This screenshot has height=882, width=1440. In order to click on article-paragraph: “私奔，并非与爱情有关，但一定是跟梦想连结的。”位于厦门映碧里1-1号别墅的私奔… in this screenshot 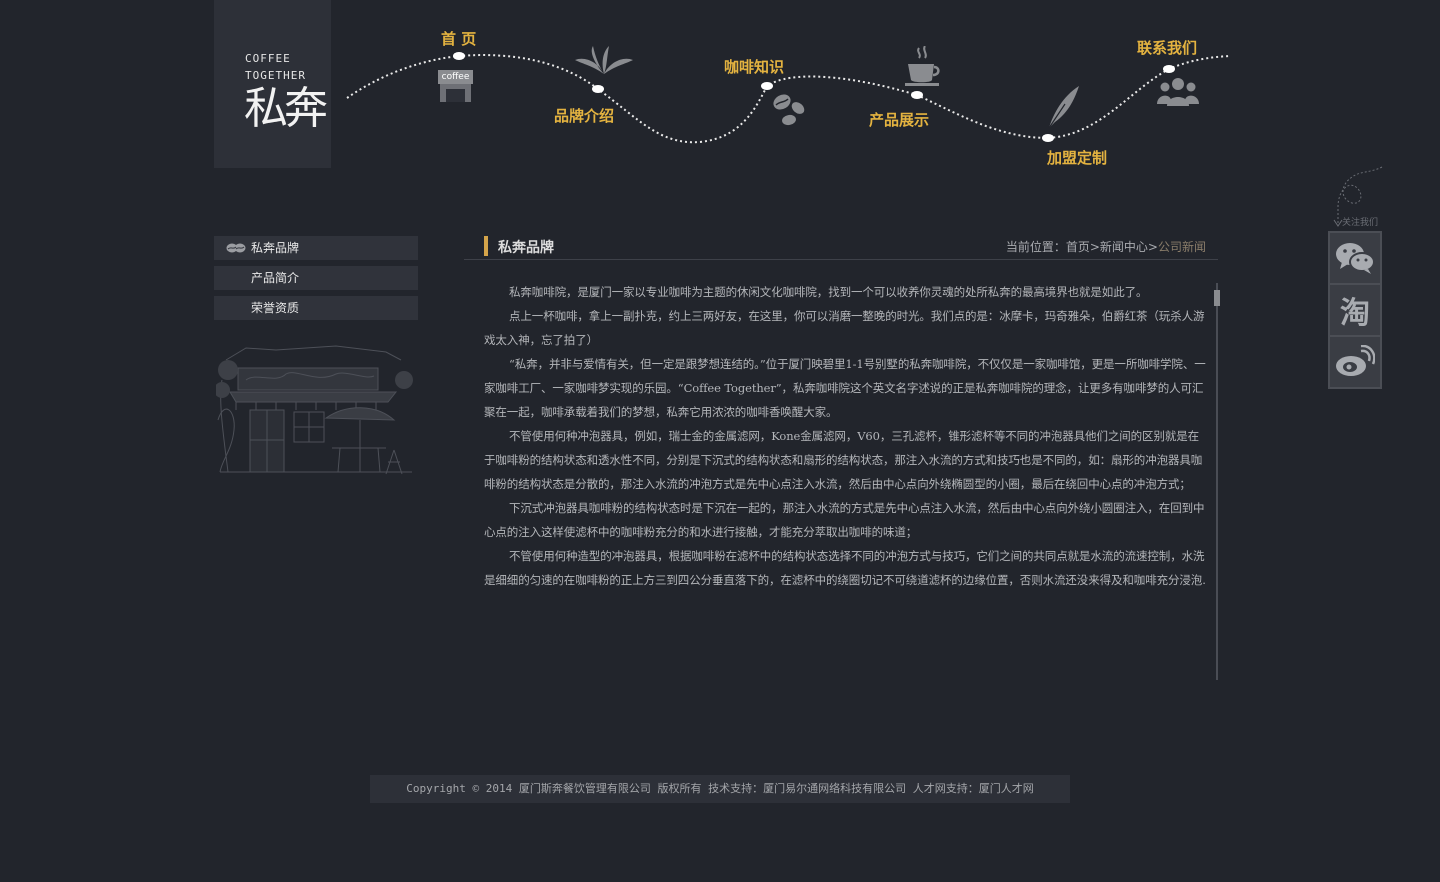, I will do `click(845, 388)`.